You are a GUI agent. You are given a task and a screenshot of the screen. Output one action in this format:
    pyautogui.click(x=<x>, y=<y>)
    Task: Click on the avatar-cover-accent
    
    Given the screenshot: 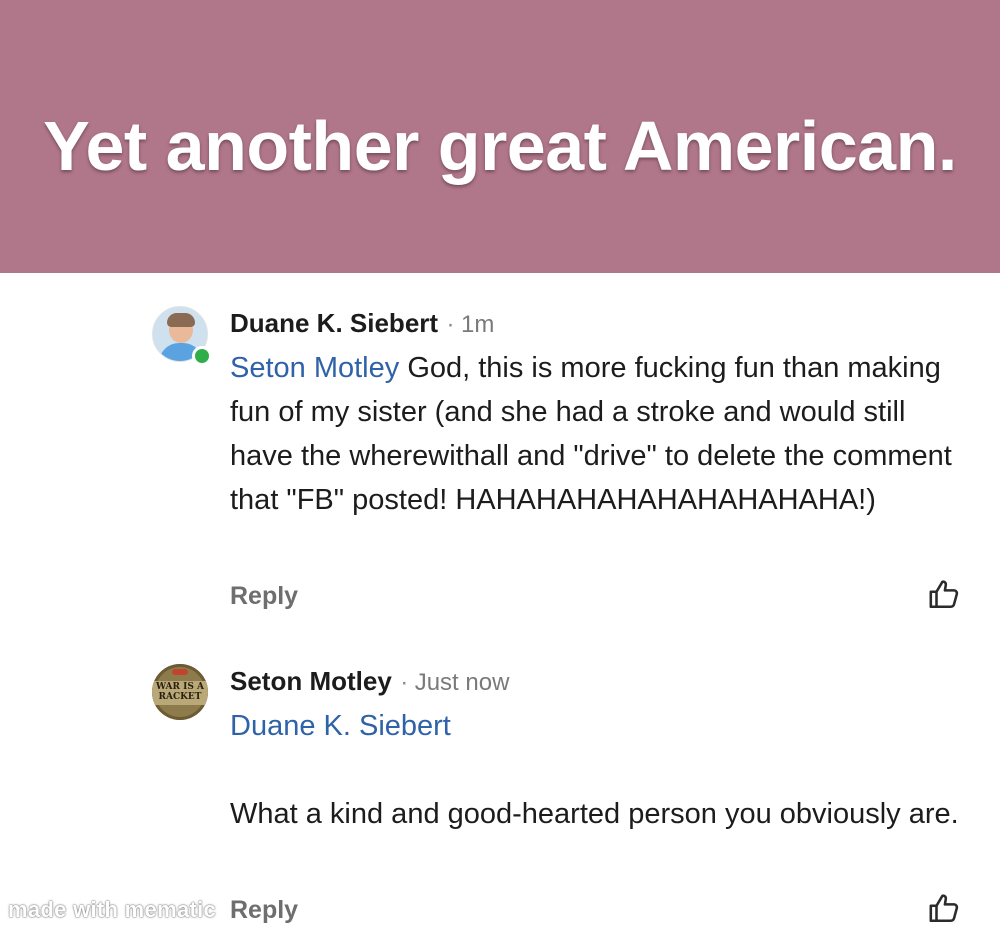 What is the action you would take?
    pyautogui.click(x=180, y=672)
    